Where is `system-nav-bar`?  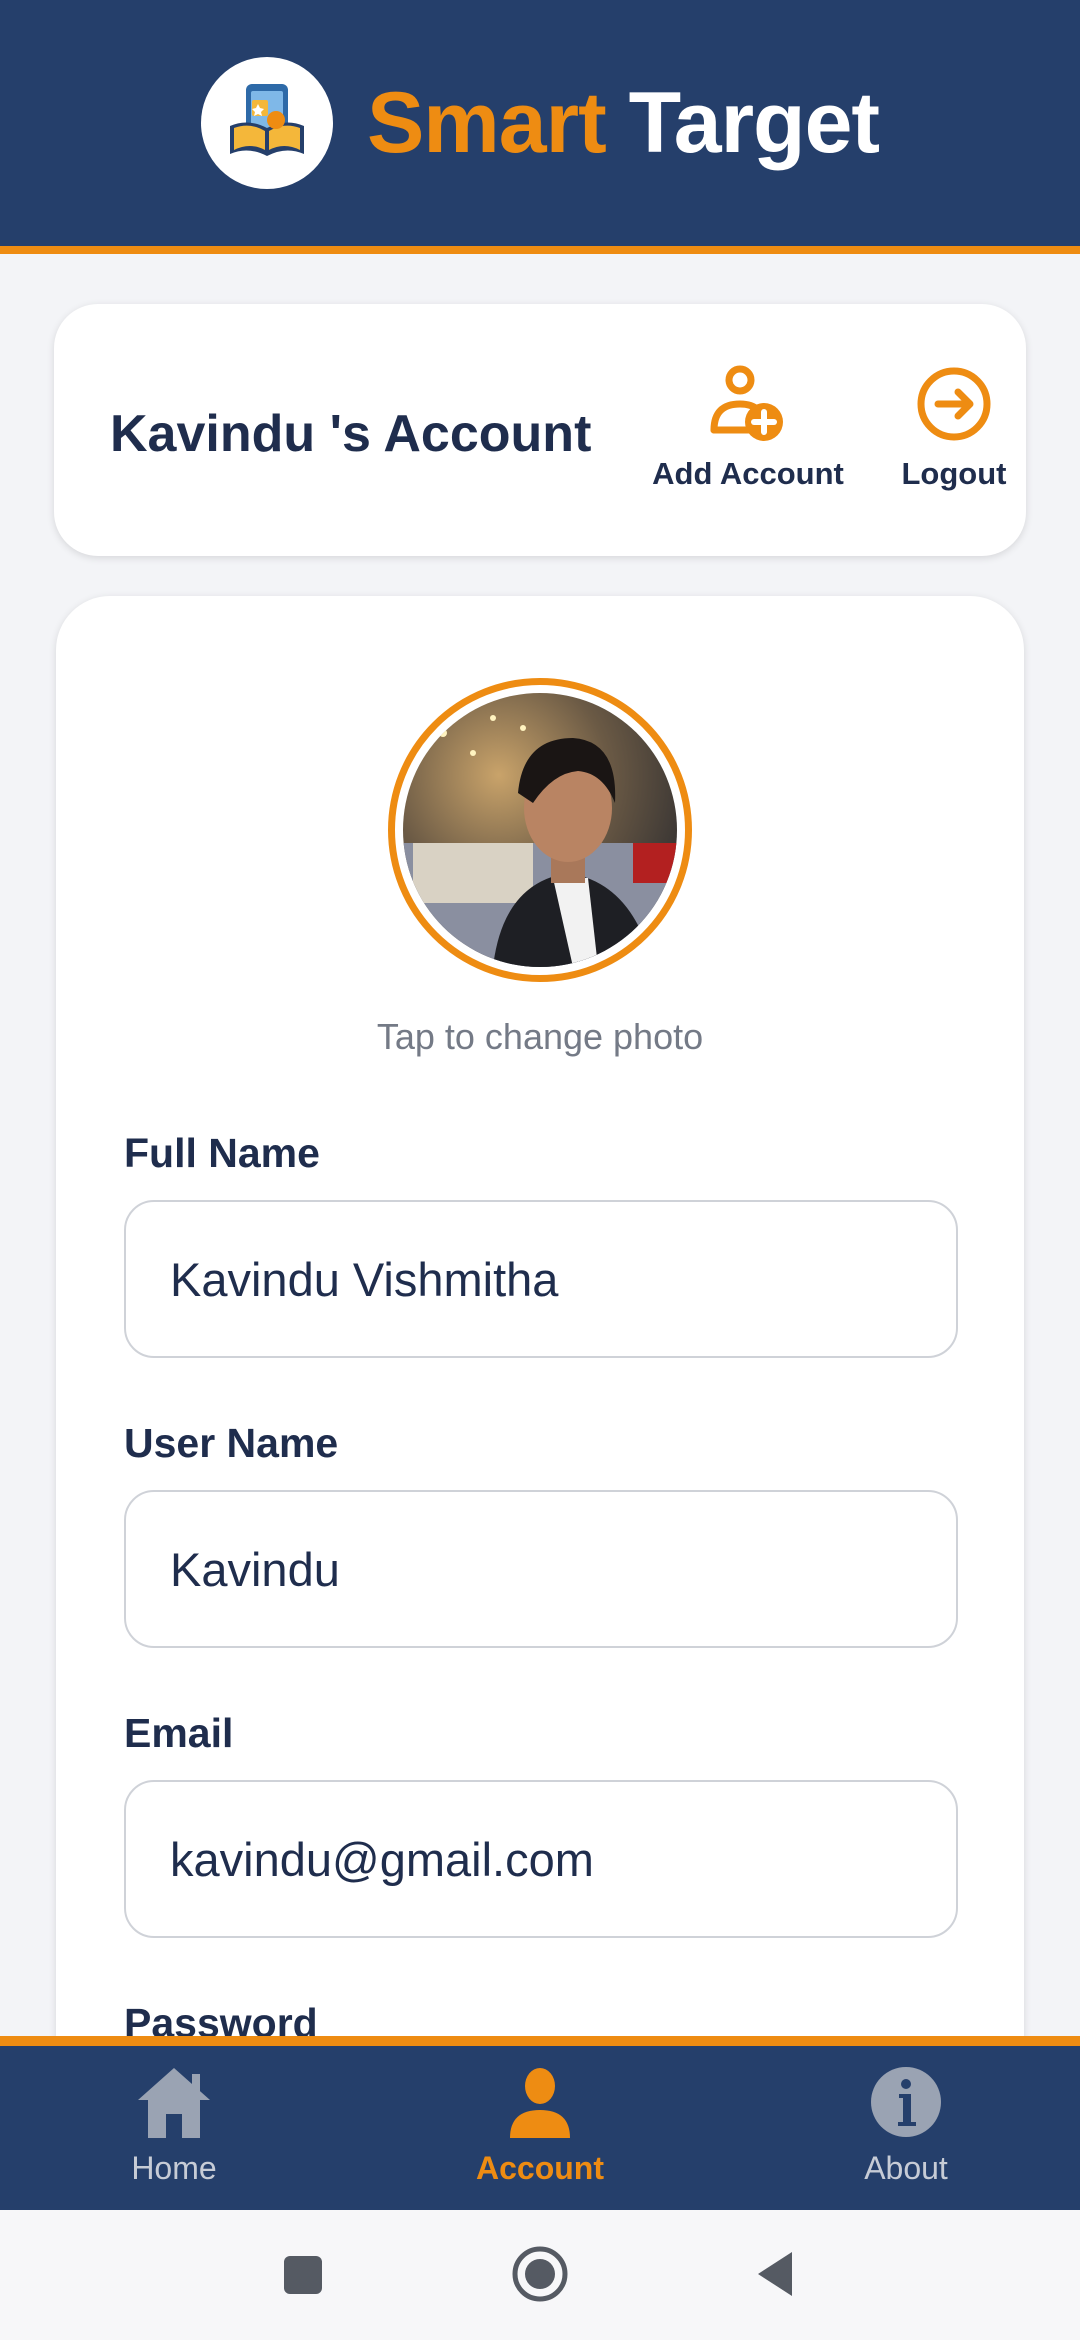
system-nav-bar is located at coordinates (540, 2275).